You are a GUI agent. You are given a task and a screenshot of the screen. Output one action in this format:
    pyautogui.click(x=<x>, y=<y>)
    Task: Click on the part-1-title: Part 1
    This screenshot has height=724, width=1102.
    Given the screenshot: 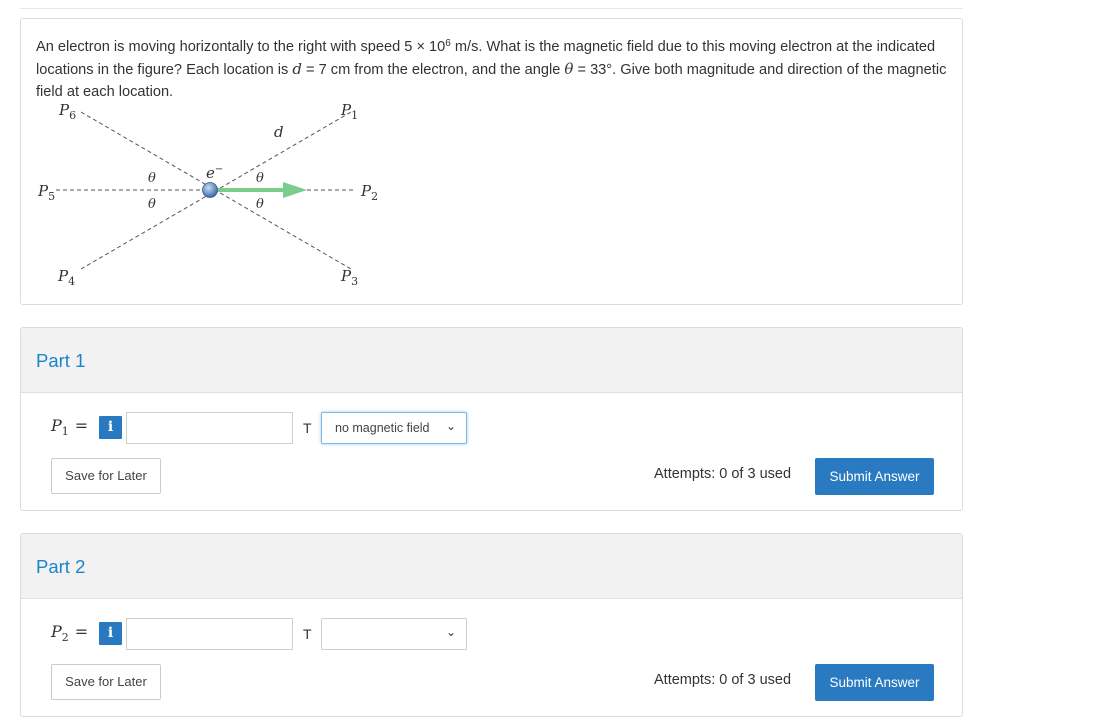 What is the action you would take?
    pyautogui.click(x=61, y=360)
    